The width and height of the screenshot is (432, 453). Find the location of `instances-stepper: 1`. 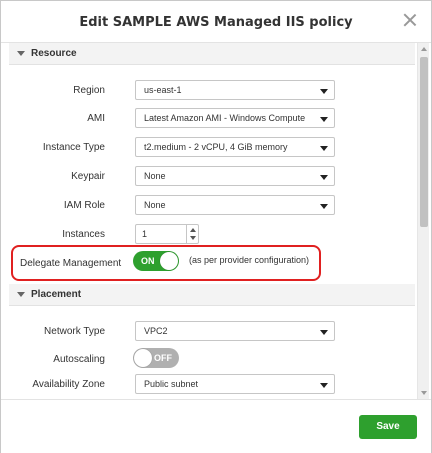

instances-stepper: 1 is located at coordinates (167, 234).